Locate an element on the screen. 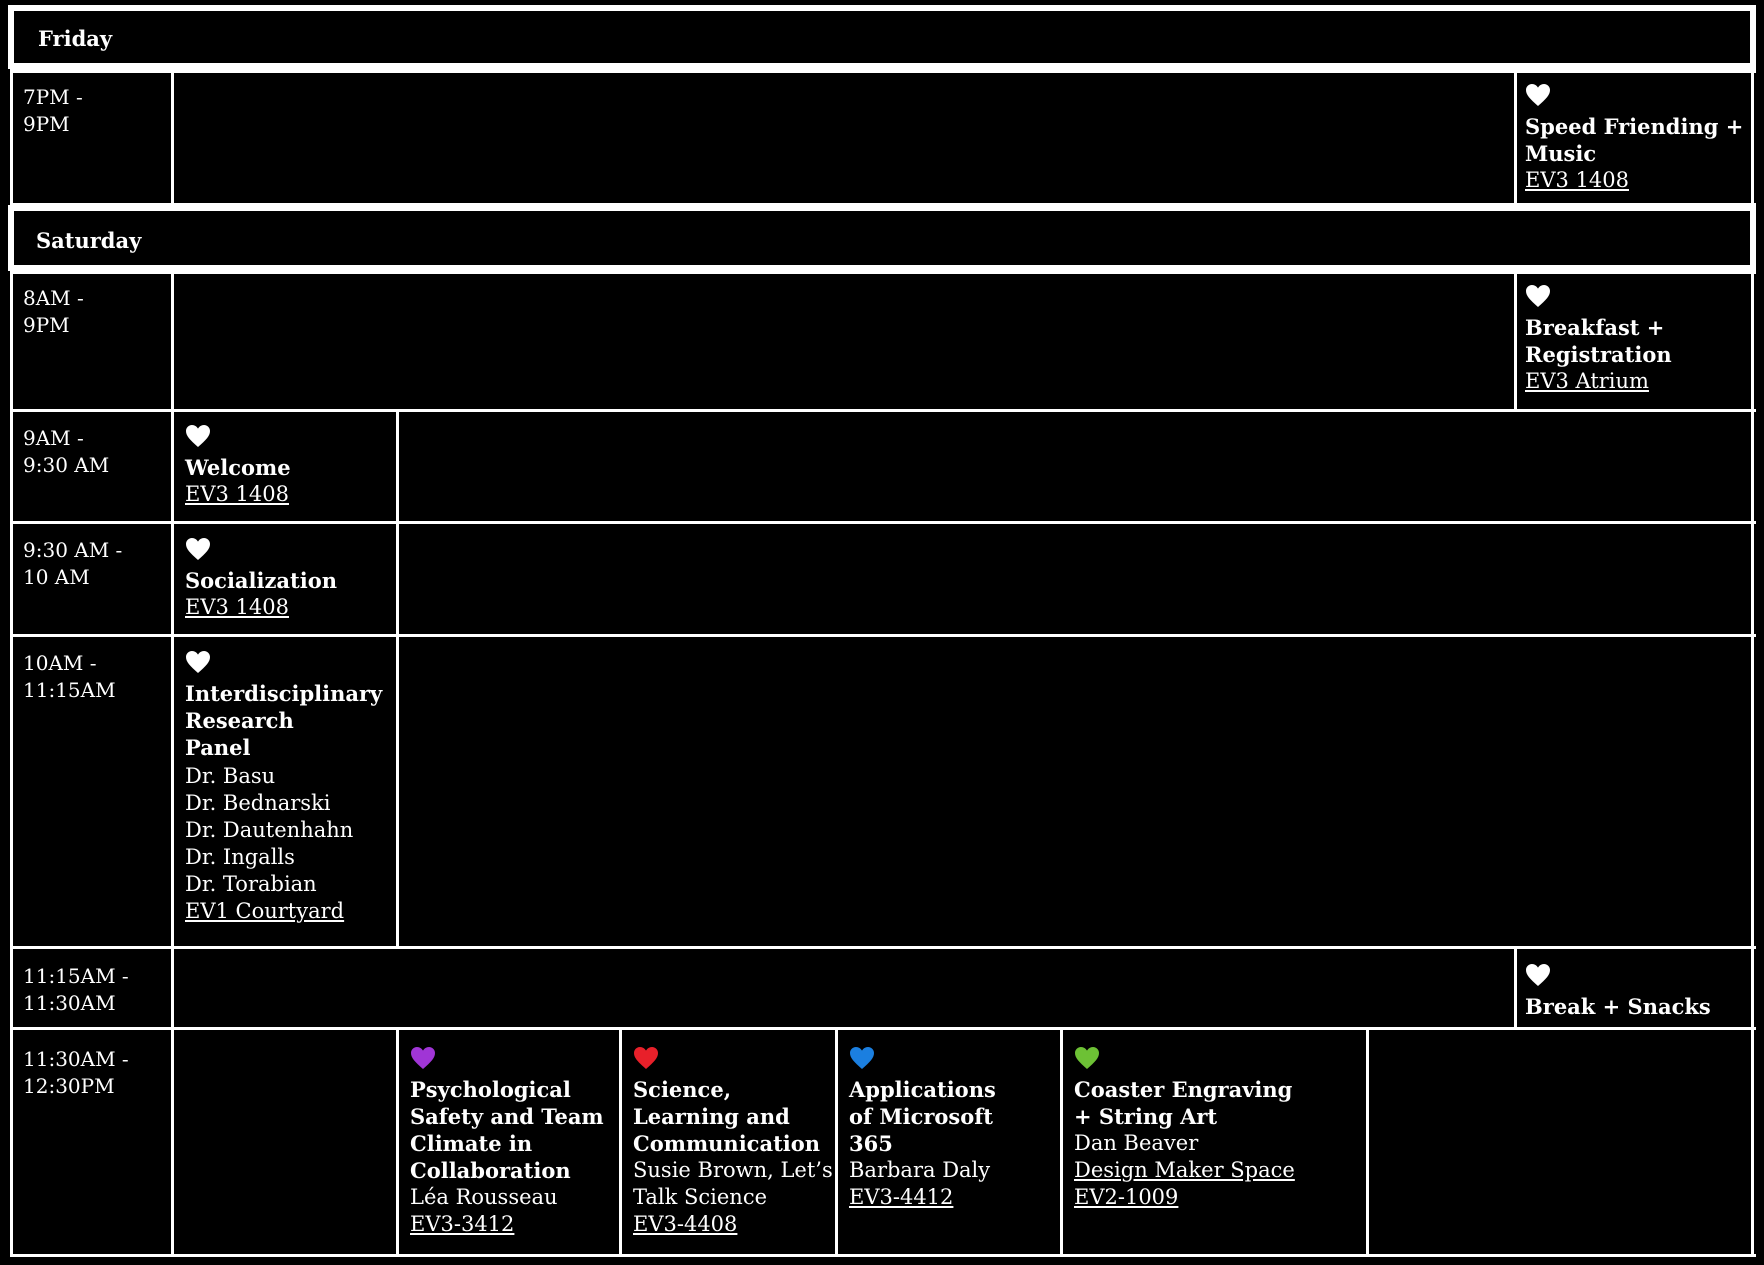 This screenshot has height=1265, width=1764. location-link: EV1 Courtyard is located at coordinates (287, 911).